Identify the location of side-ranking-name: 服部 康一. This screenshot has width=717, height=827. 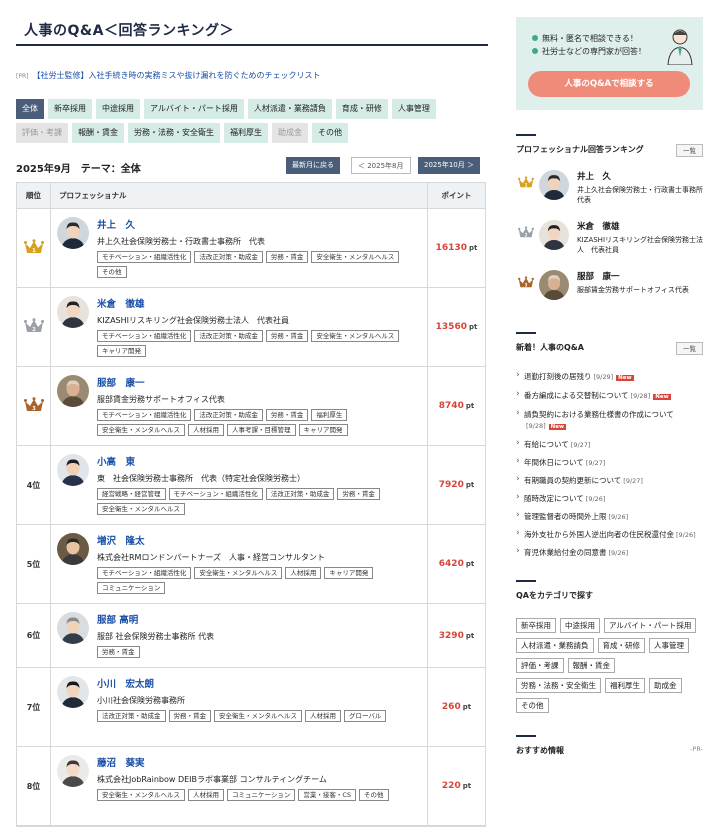
(640, 276).